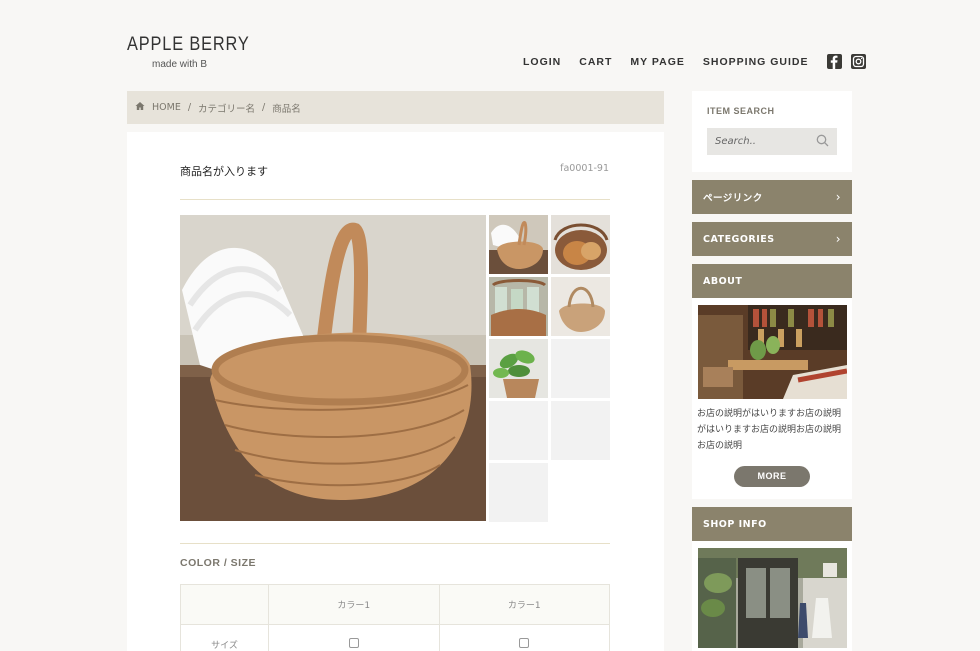 Image resolution: width=980 pixels, height=651 pixels. Describe the element at coordinates (772, 197) in the screenshot. I see `sidebar-link-page-link: ページリンク ›` at that location.